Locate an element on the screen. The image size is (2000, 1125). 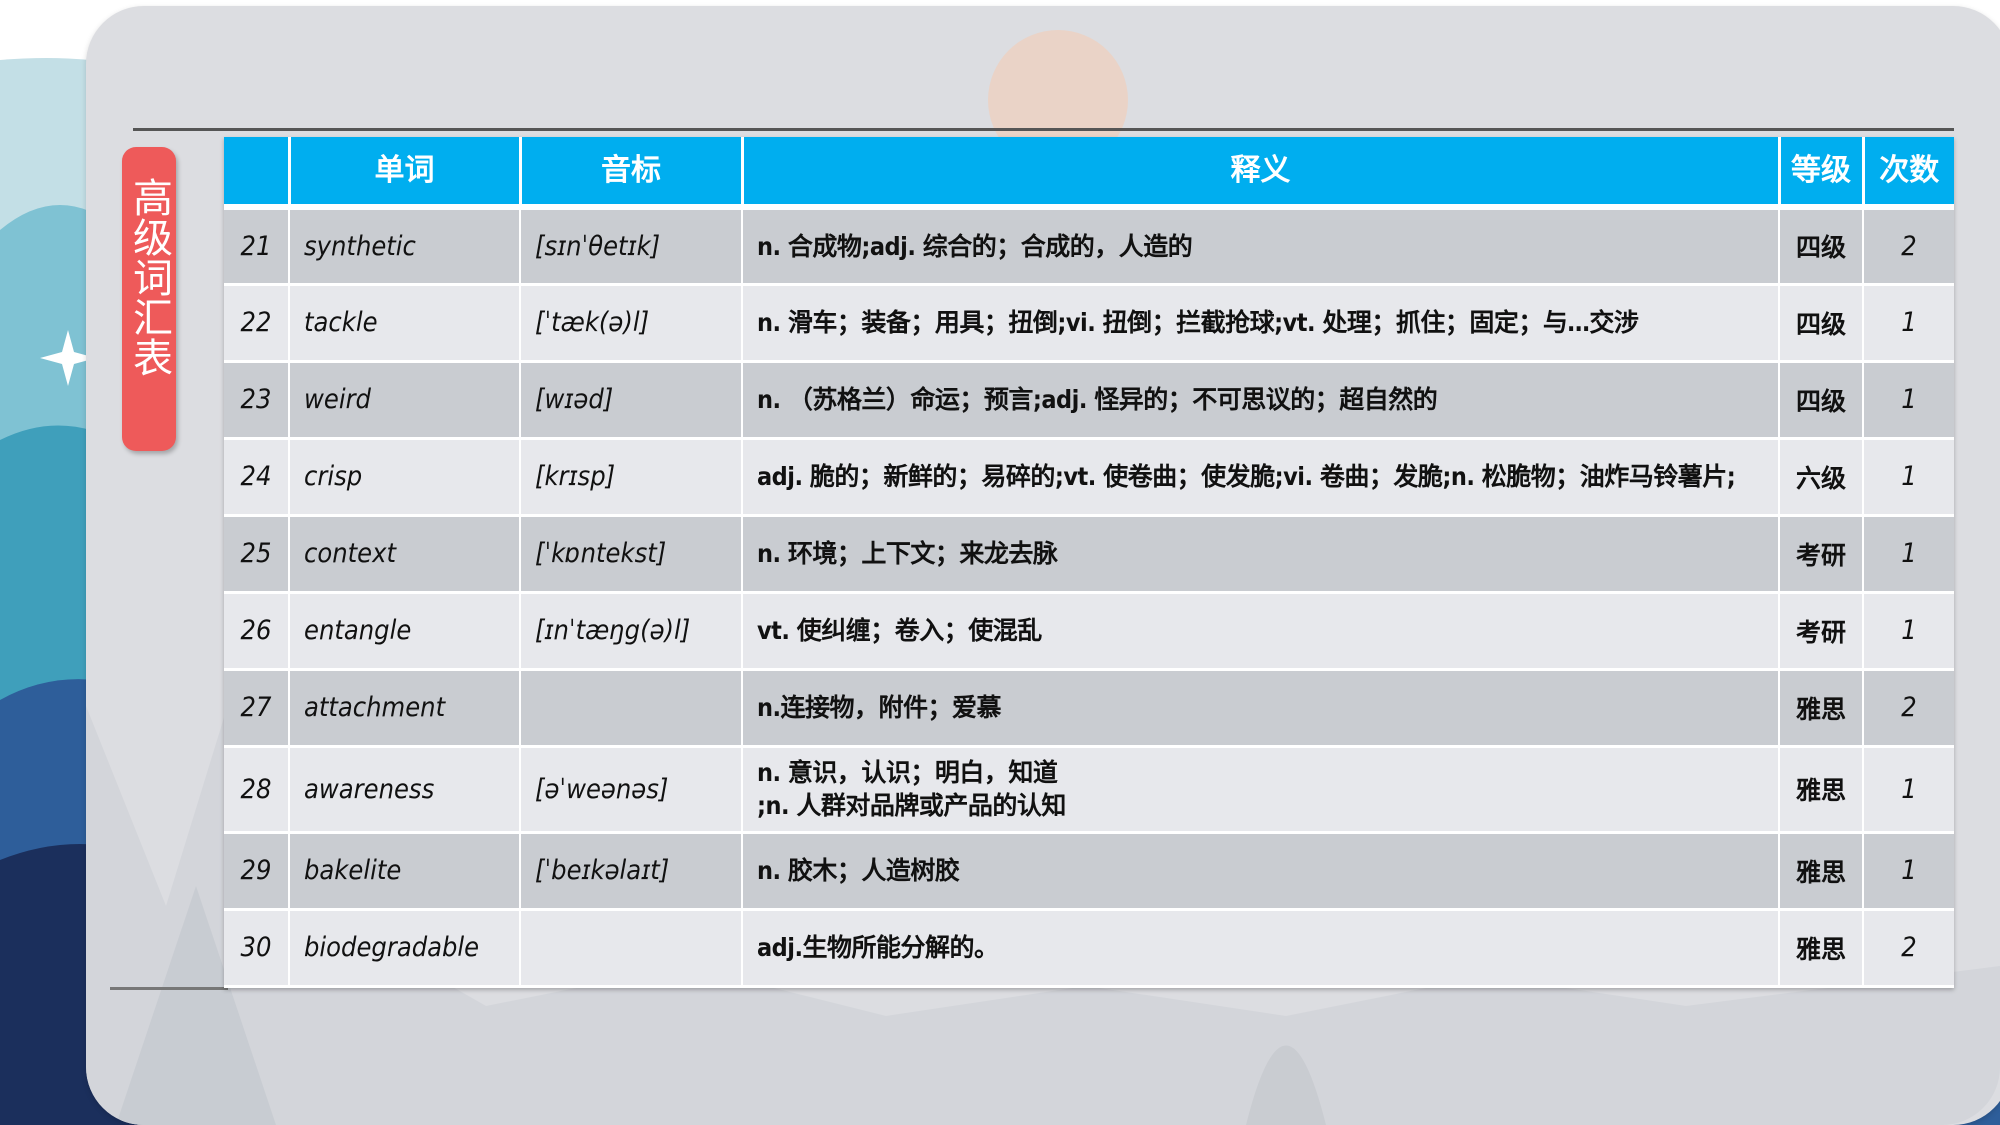
row-number: 23 is located at coordinates (257, 400).